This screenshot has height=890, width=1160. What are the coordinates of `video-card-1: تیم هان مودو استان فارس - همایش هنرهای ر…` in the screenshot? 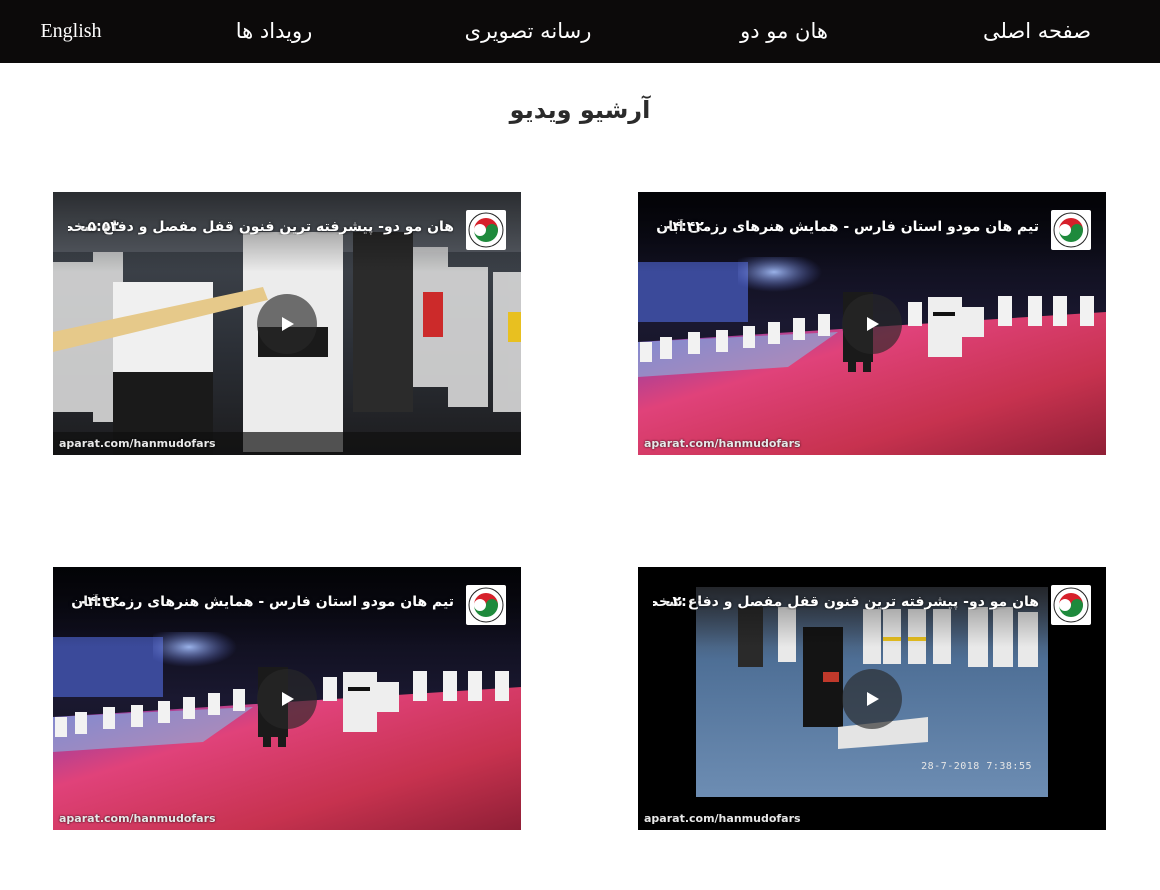 It's located at (872, 323).